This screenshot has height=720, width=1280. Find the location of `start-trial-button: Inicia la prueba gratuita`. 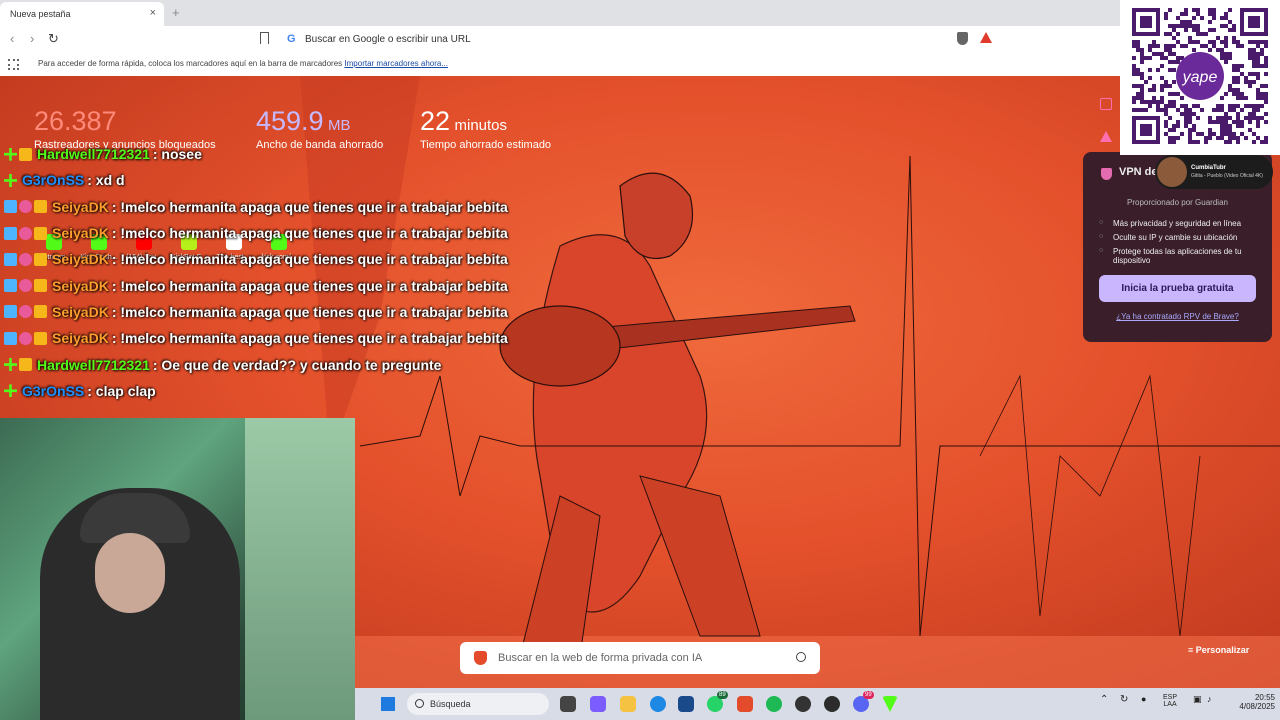

start-trial-button: Inicia la prueba gratuita is located at coordinates (1177, 288).